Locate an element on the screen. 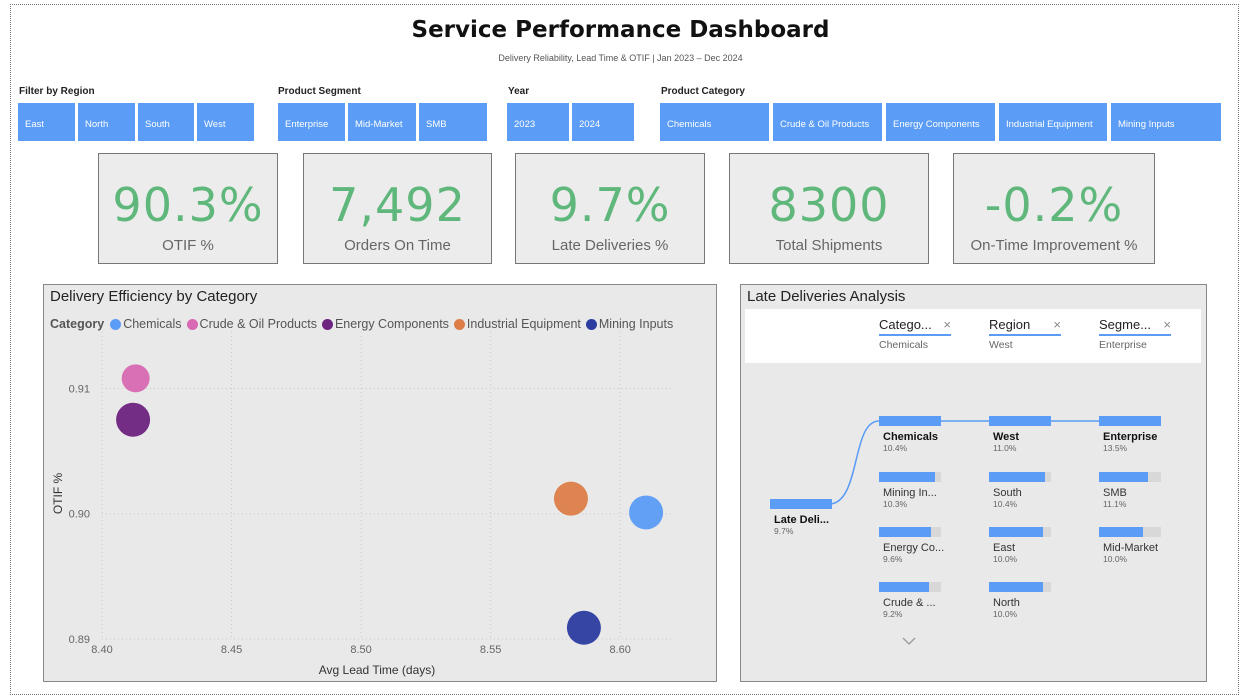  node-value: 13.5% is located at coordinates (1115, 448).